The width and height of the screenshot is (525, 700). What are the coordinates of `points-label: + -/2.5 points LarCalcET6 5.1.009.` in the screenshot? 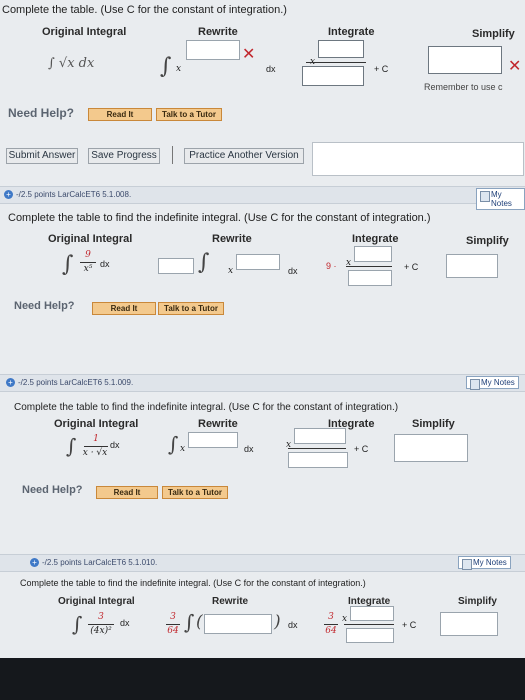 It's located at (69, 383).